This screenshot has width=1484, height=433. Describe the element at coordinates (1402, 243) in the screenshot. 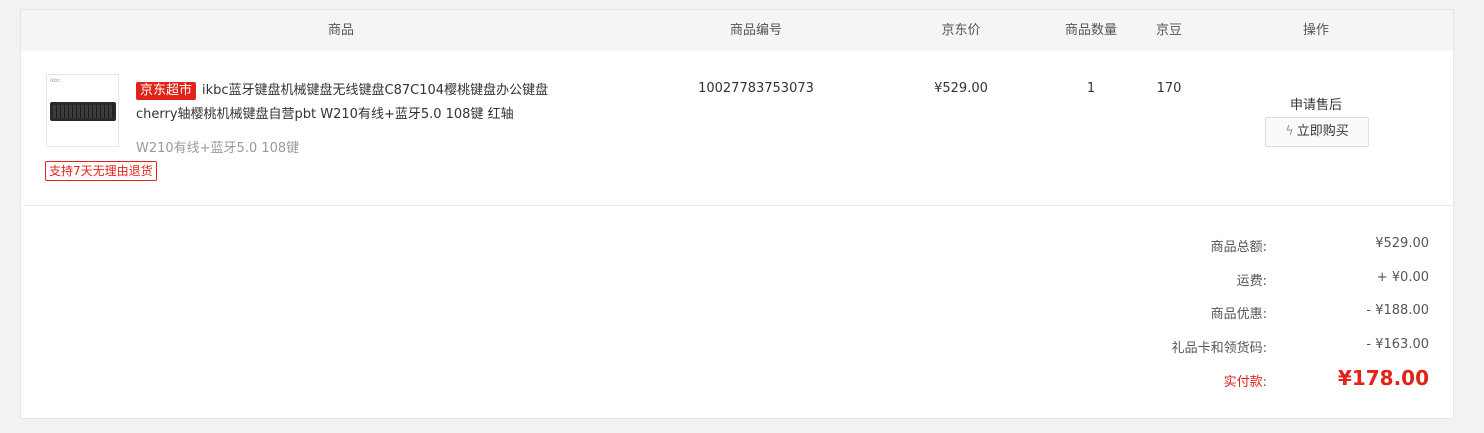

I see `subtotal-value: ¥529.00` at that location.